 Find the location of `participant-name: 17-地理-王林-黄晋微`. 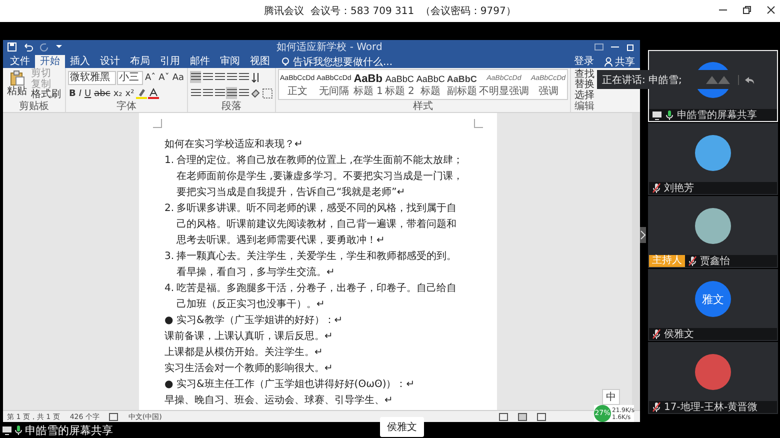

participant-name: 17-地理-王林-黄晋微 is located at coordinates (711, 407).